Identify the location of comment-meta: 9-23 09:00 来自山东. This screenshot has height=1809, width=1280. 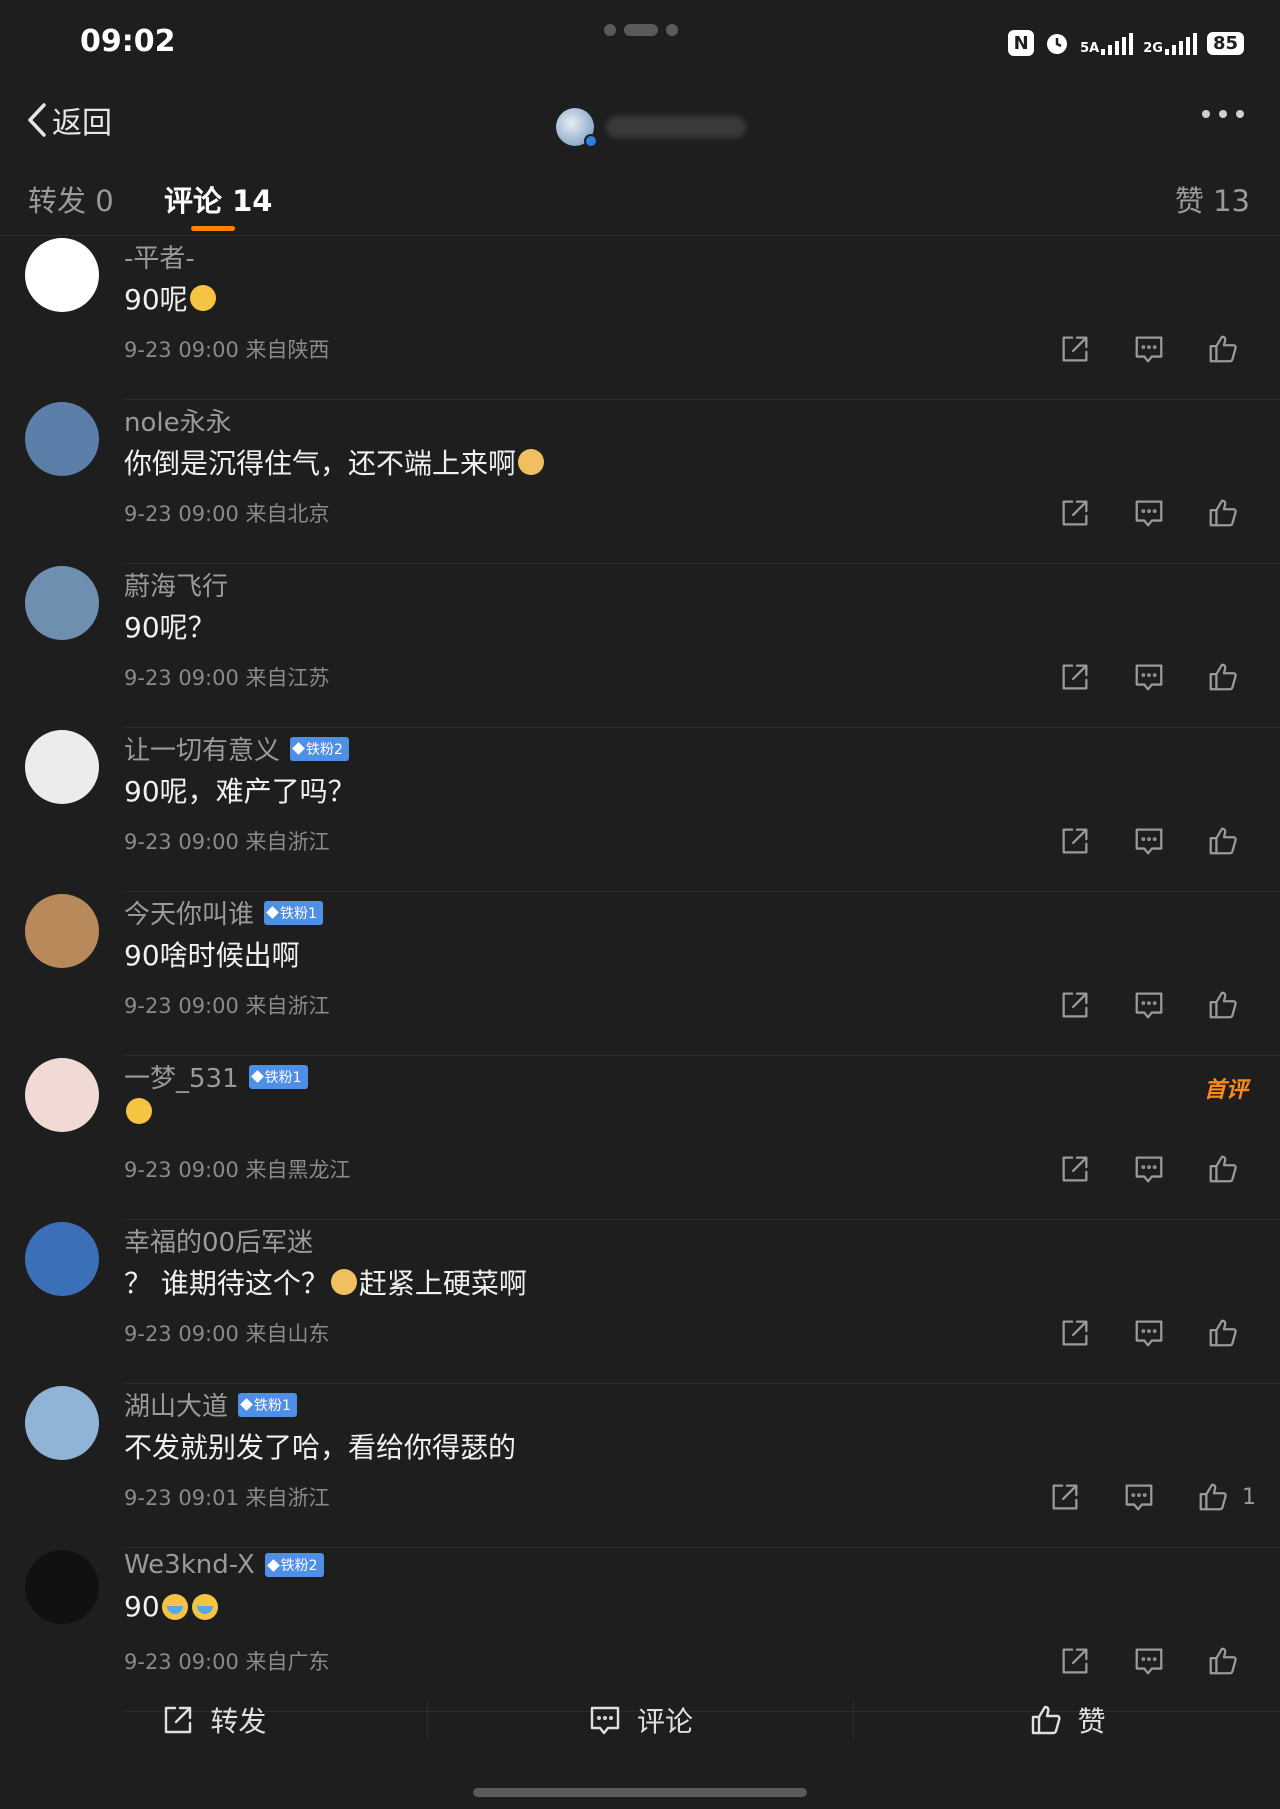
(227, 1334).